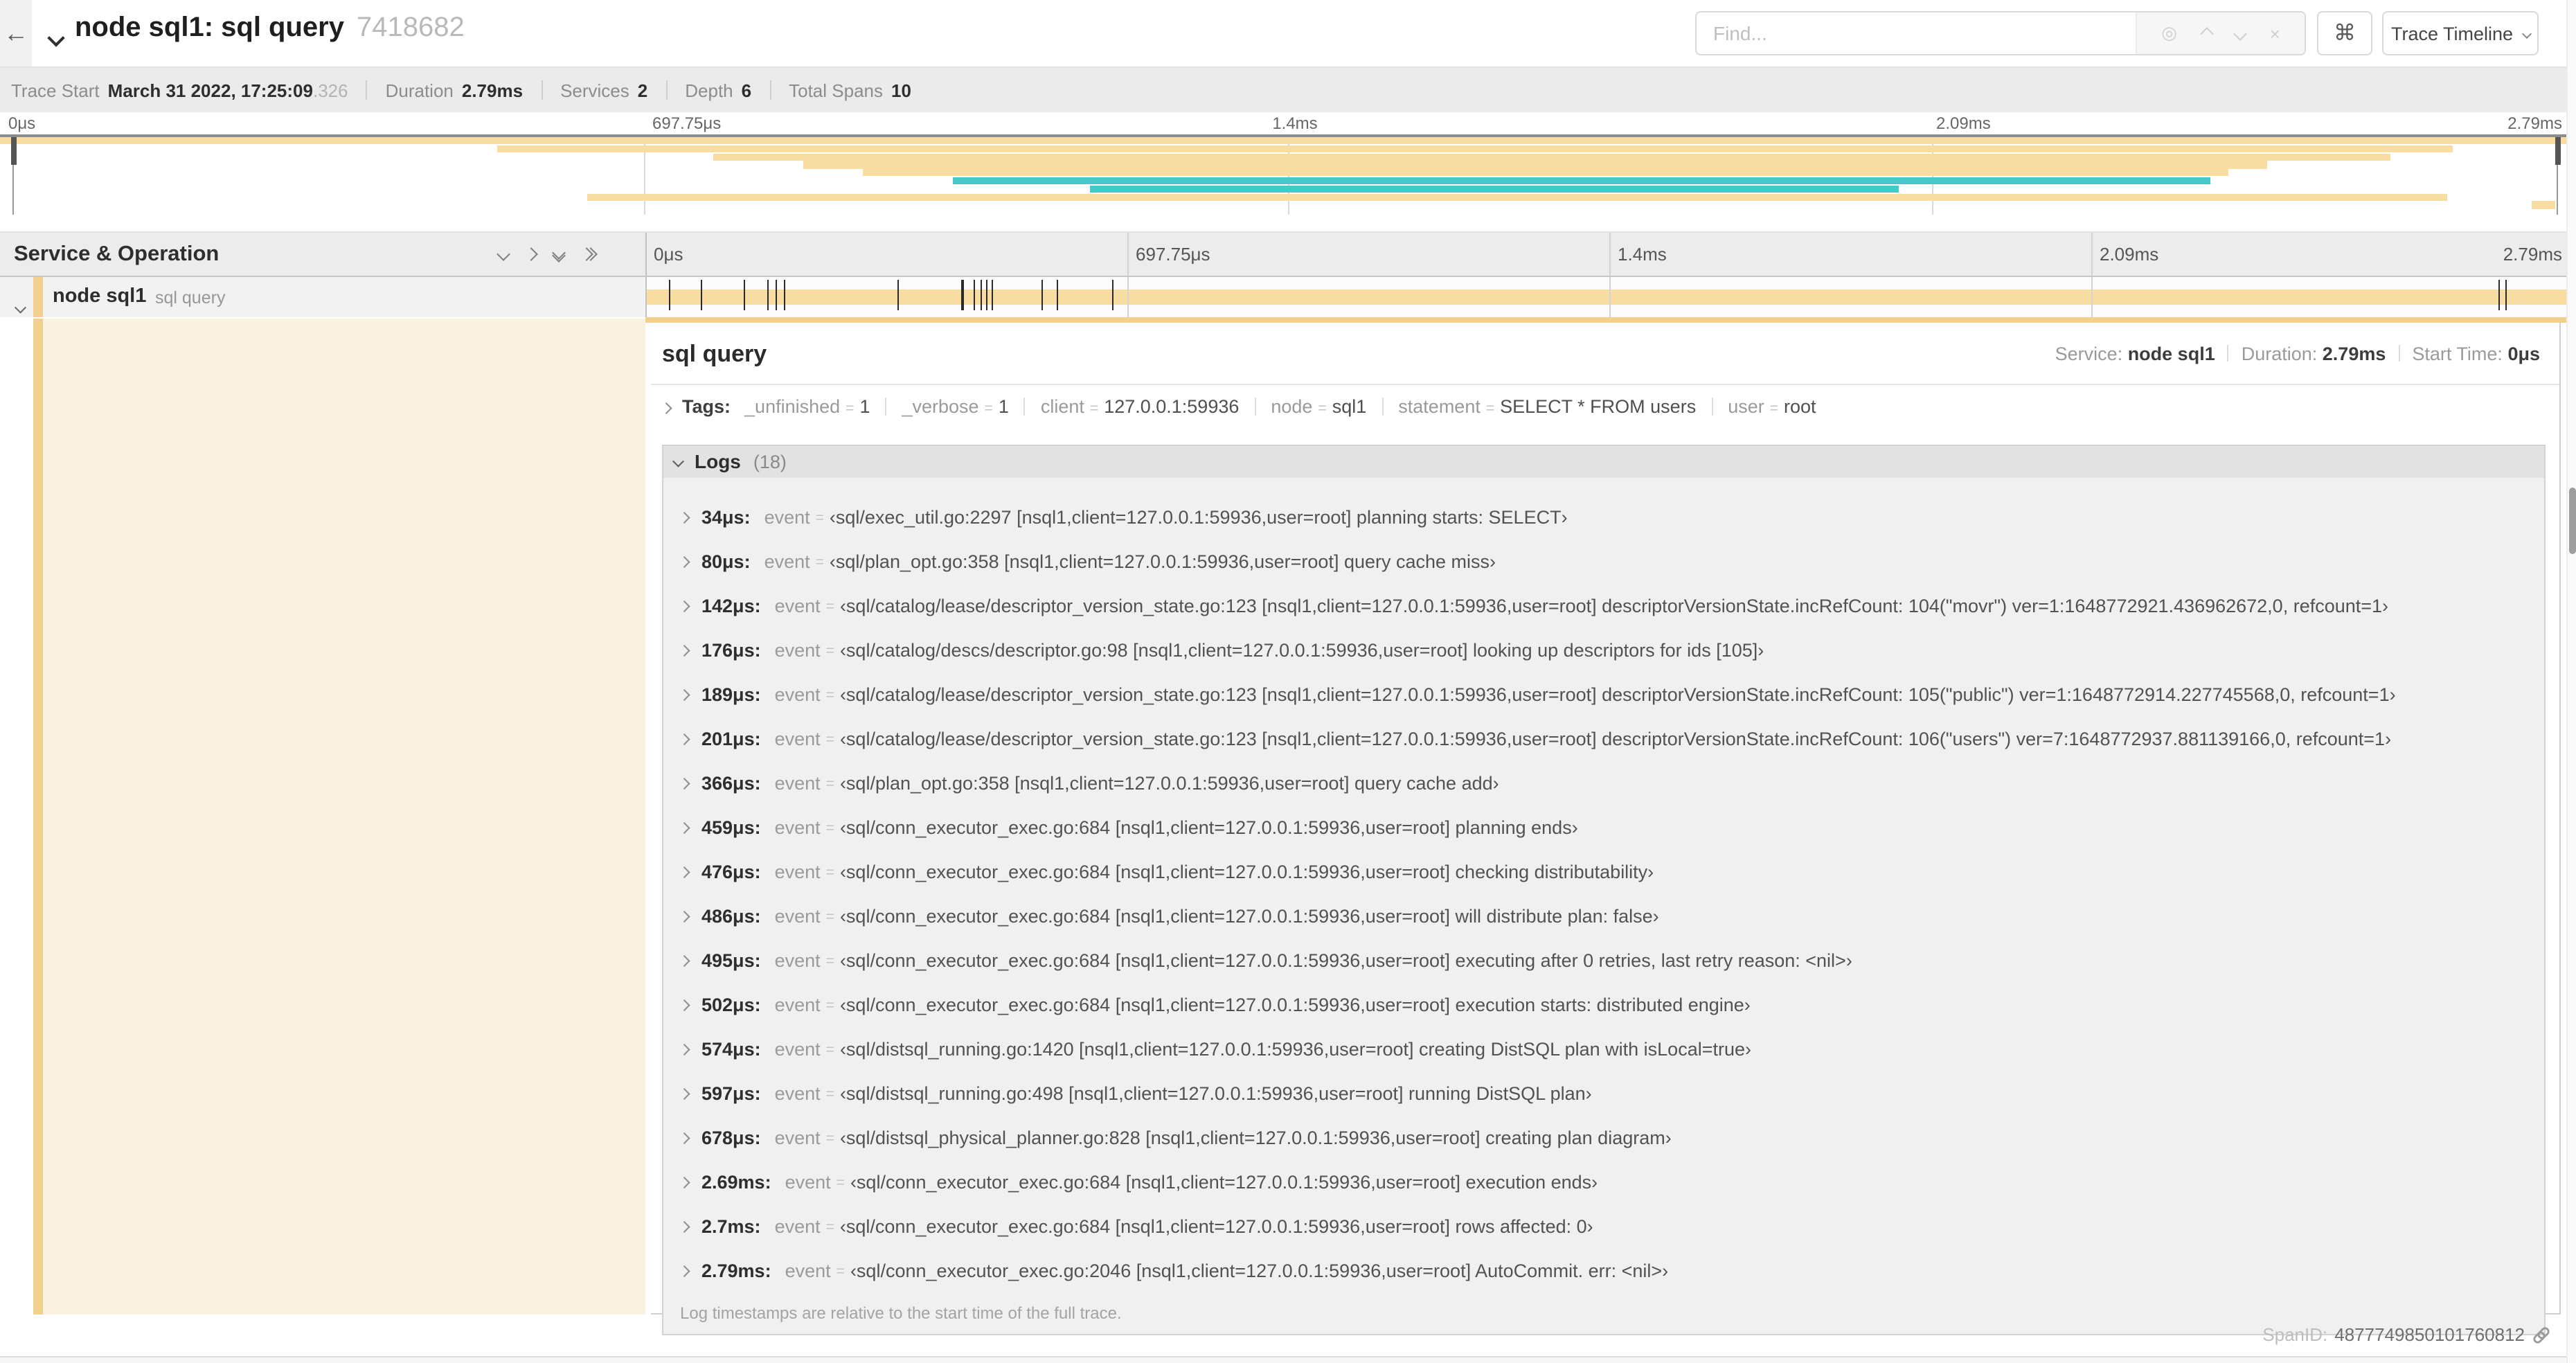  I want to click on log-timestamp: 495μs:, so click(731, 960).